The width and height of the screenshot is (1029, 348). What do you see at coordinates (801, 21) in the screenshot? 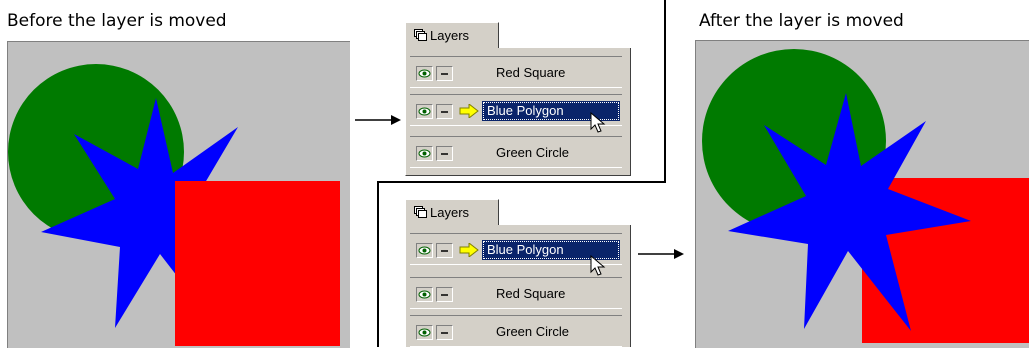
I see `after-caption: After the layer is moved` at bounding box center [801, 21].